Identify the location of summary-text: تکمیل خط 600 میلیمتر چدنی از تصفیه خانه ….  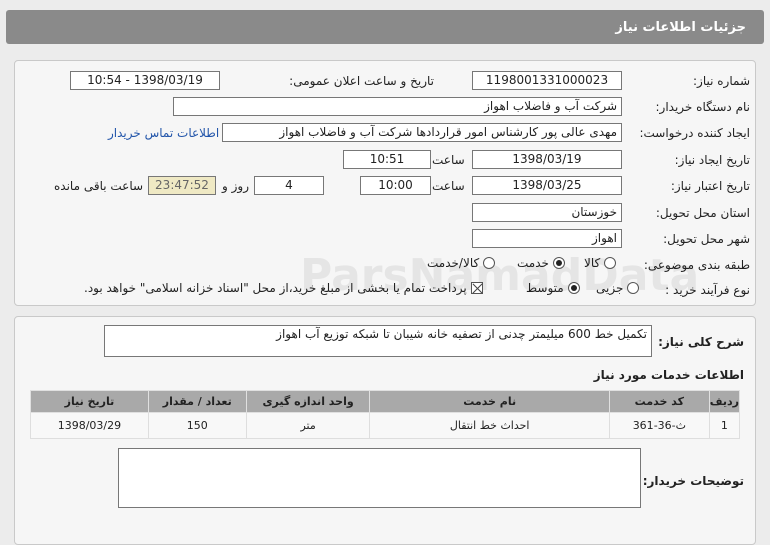
(461, 334).